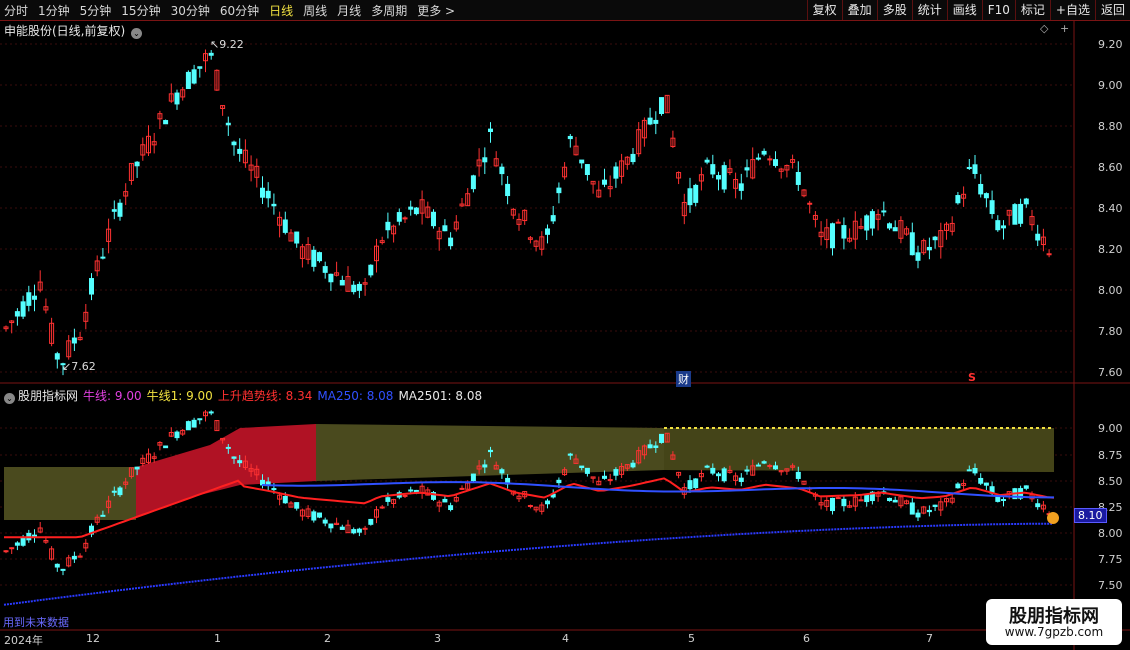  What do you see at coordinates (440, 396) in the screenshot?
I see `indicator-value-ma2501: MA2501: 8.08` at bounding box center [440, 396].